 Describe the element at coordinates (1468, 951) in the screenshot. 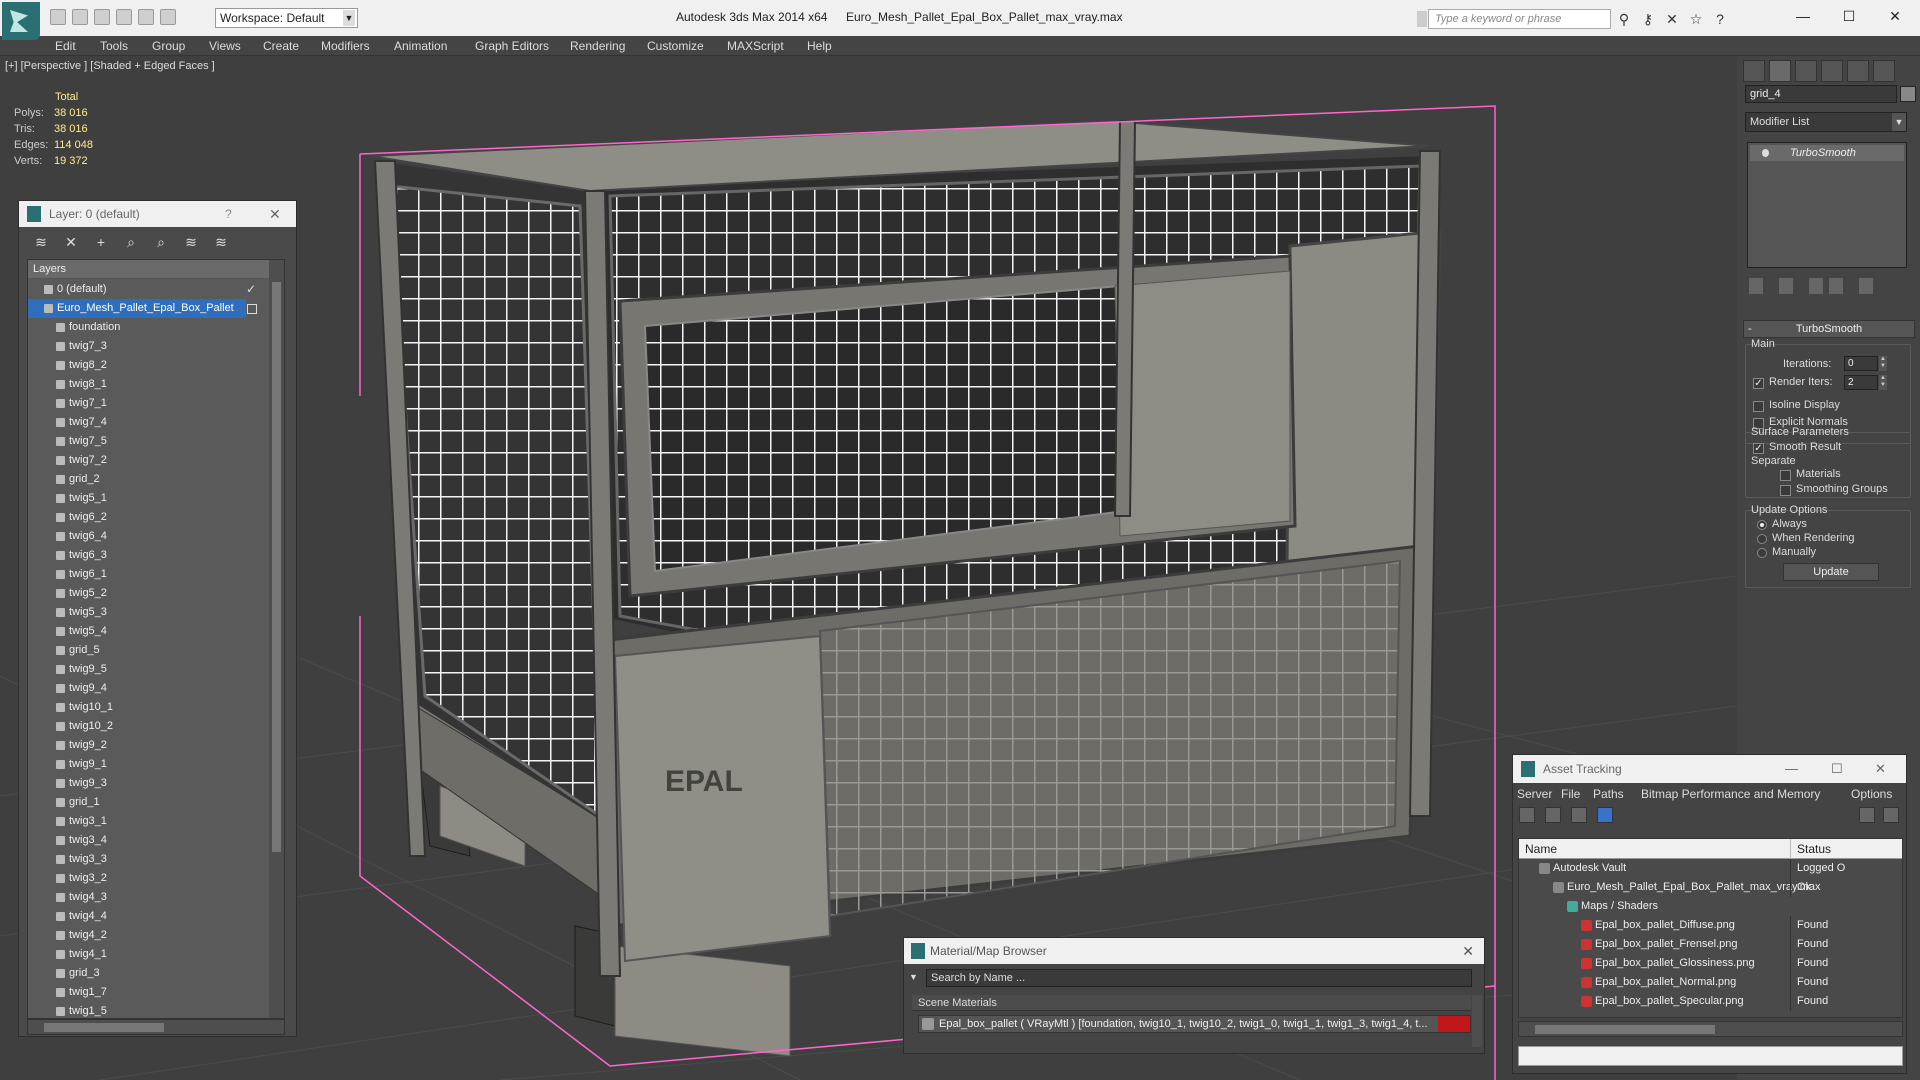

I see `close-icon: ✕` at that location.